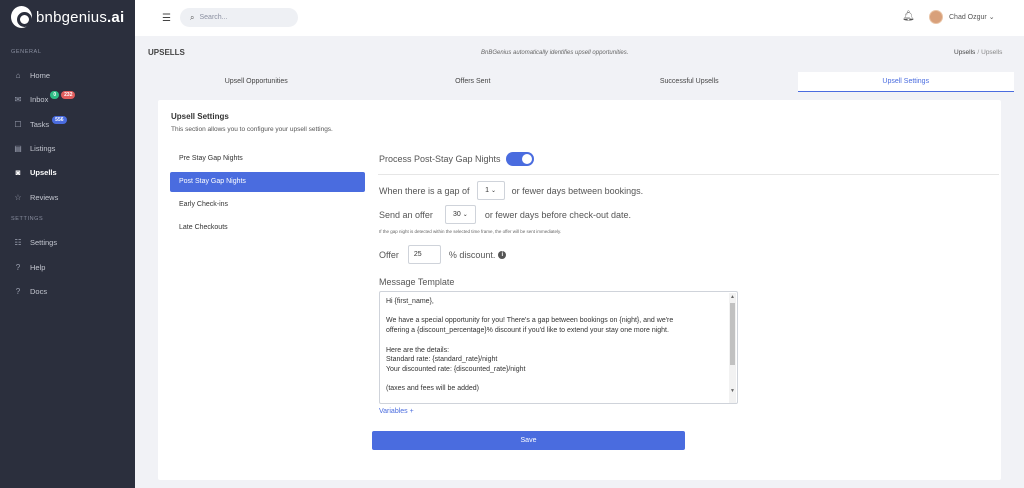  What do you see at coordinates (71, 197) in the screenshot?
I see `sidebar-item-reviews: ☆ Reviews` at bounding box center [71, 197].